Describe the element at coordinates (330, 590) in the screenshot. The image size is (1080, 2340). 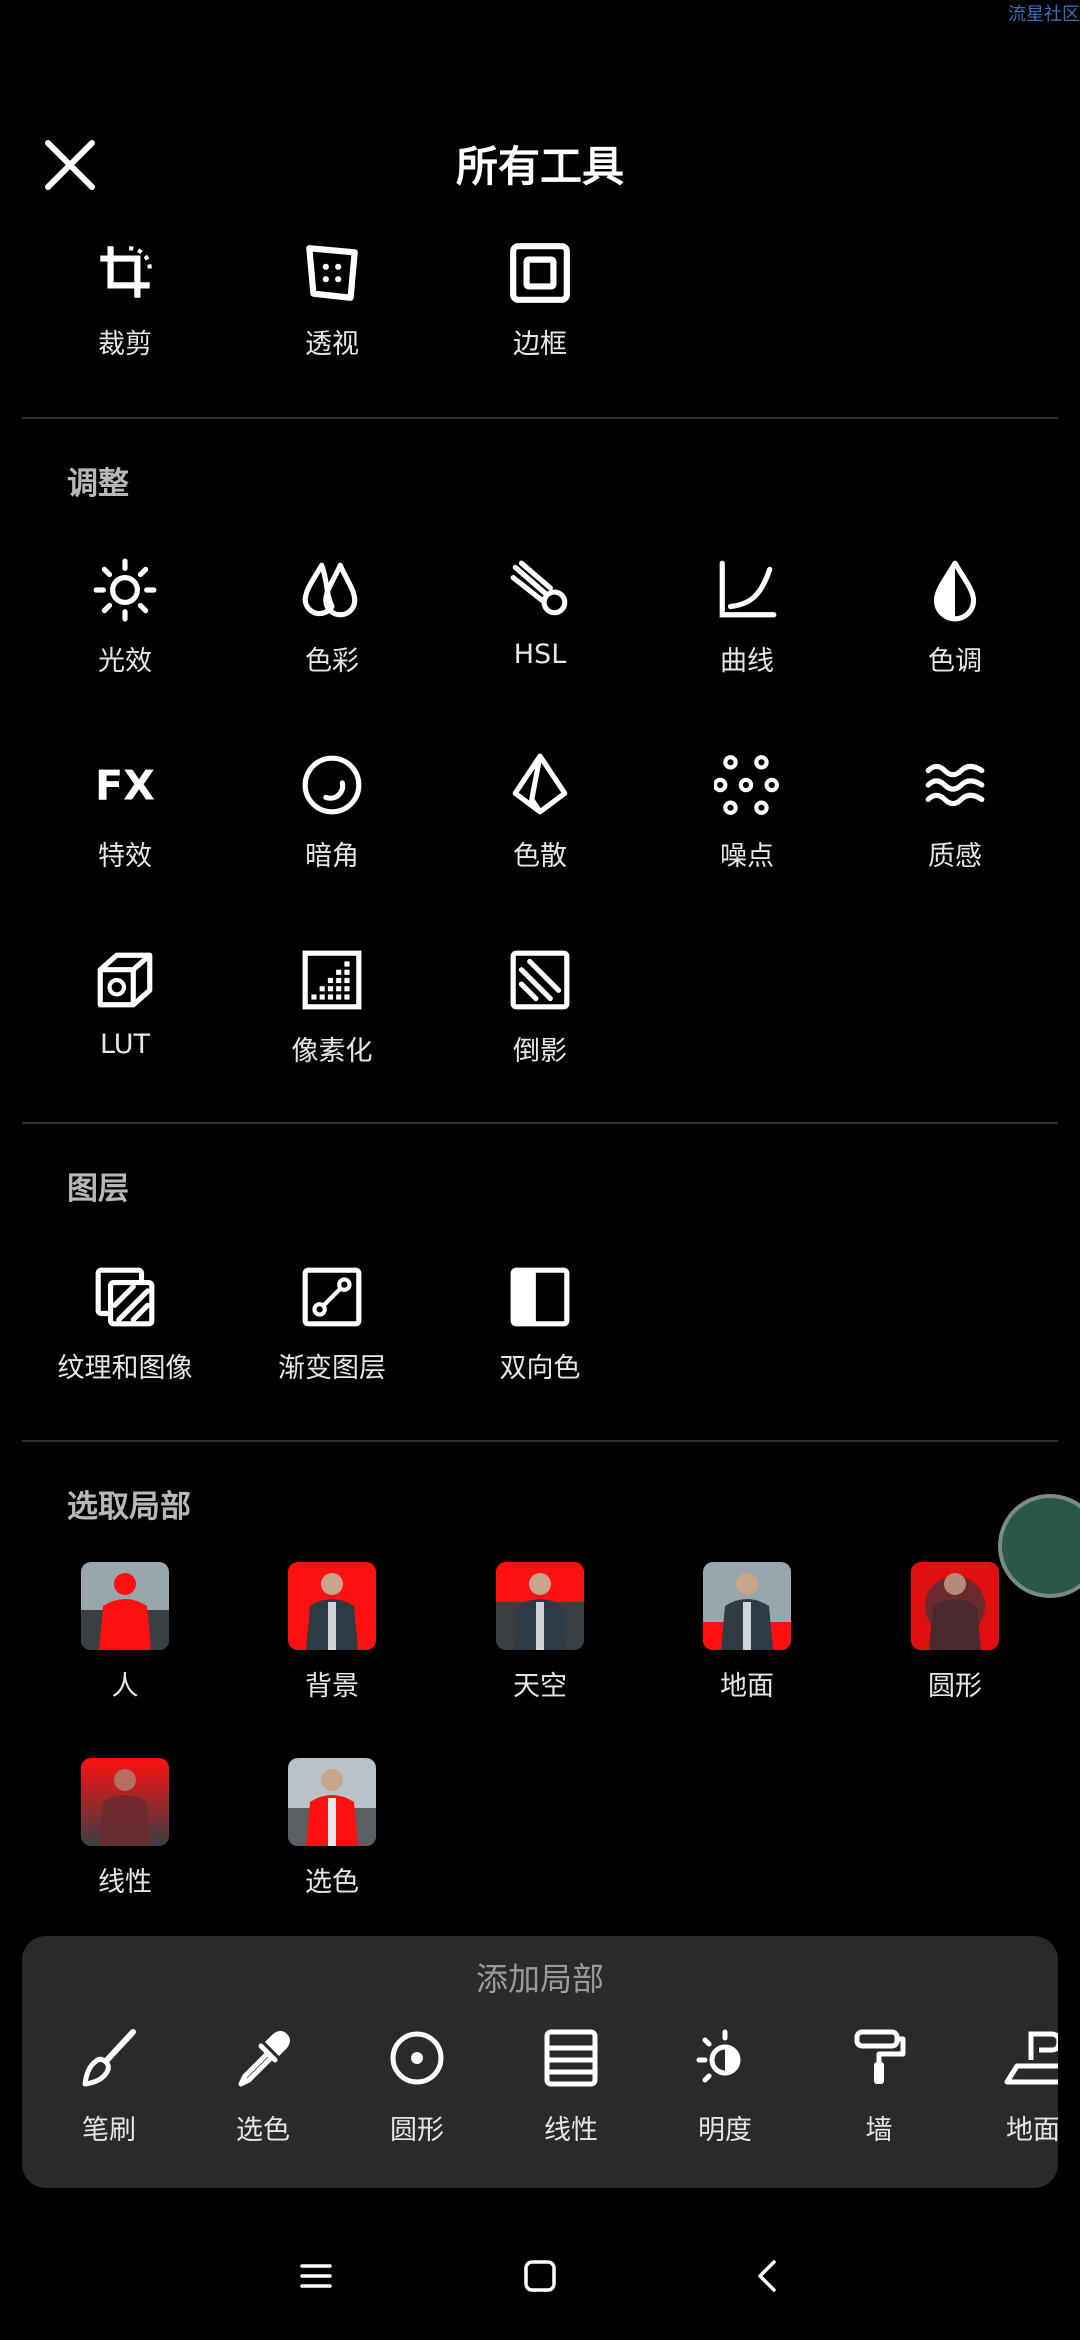
I see `drops-icon` at that location.